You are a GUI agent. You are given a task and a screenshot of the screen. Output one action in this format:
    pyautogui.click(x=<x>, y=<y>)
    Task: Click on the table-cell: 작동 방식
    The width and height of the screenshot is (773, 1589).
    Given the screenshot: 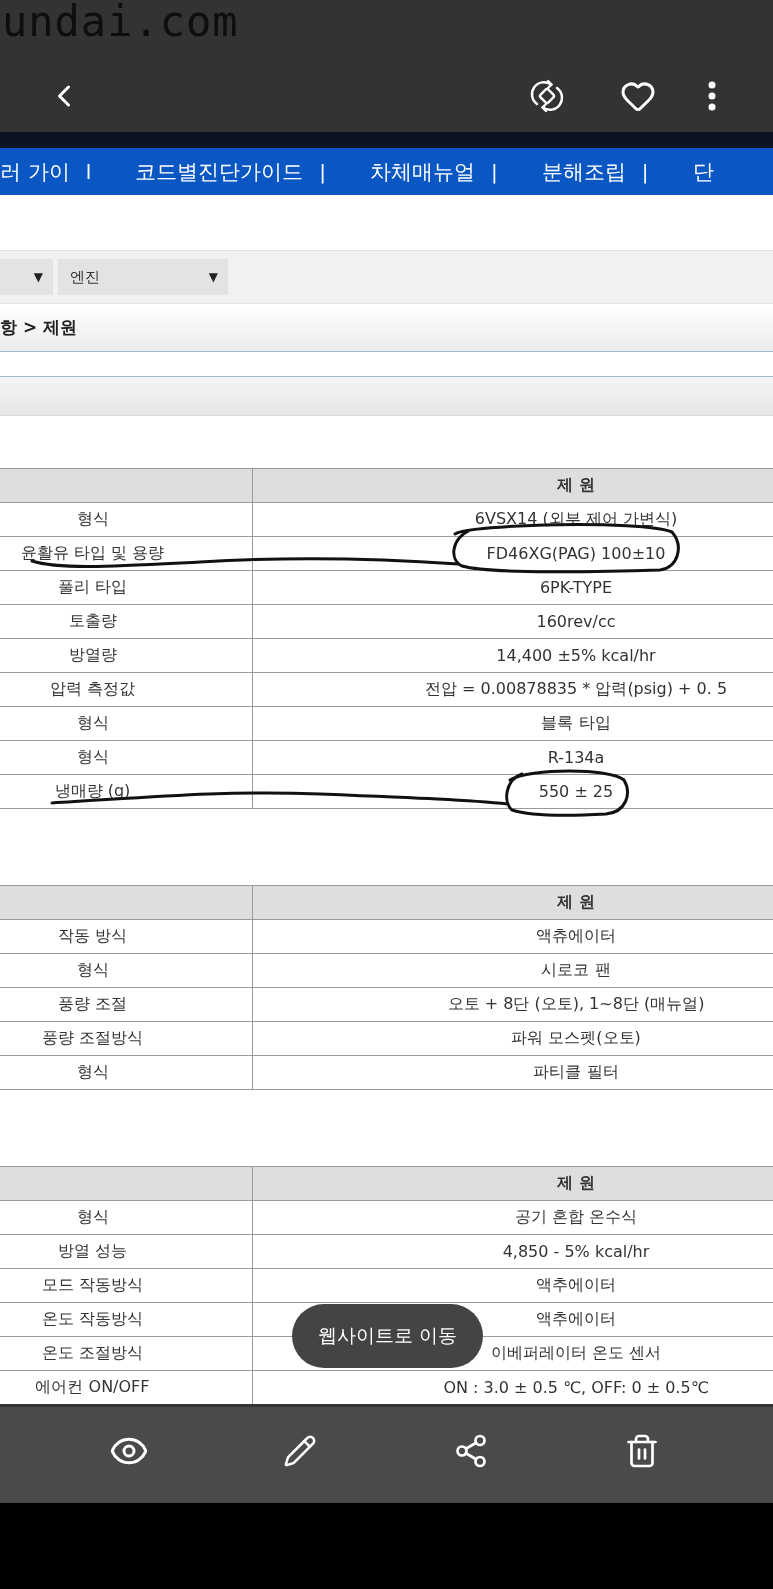 What is the action you would take?
    pyautogui.click(x=126, y=936)
    